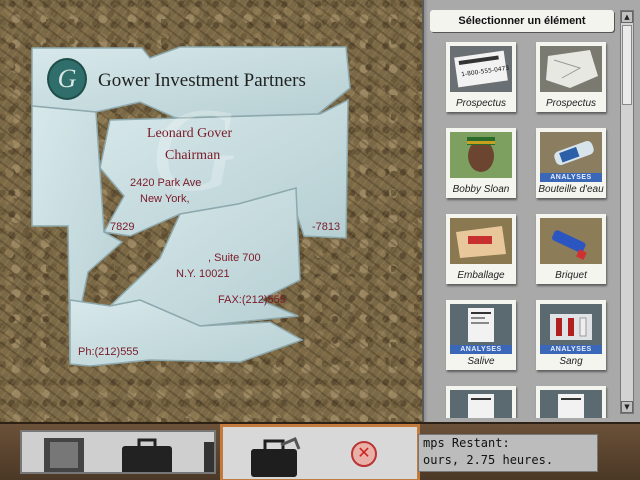  I want to click on lighter-photo, so click(571, 241).